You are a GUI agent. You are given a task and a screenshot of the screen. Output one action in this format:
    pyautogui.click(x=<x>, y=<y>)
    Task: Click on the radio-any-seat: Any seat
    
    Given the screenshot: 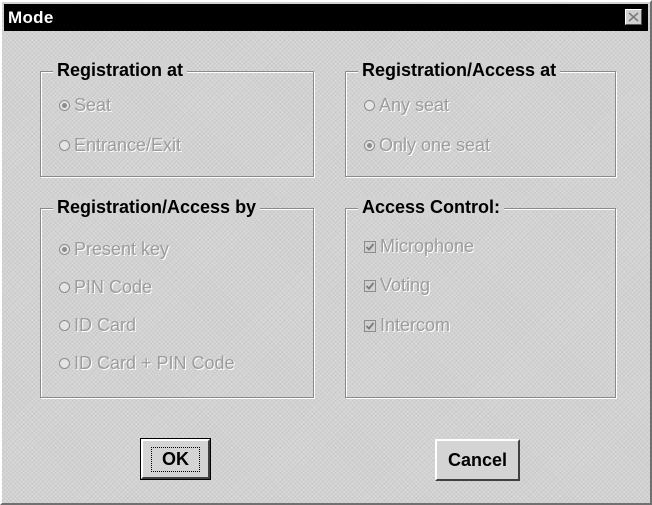 What is the action you would take?
    pyautogui.click(x=406, y=105)
    